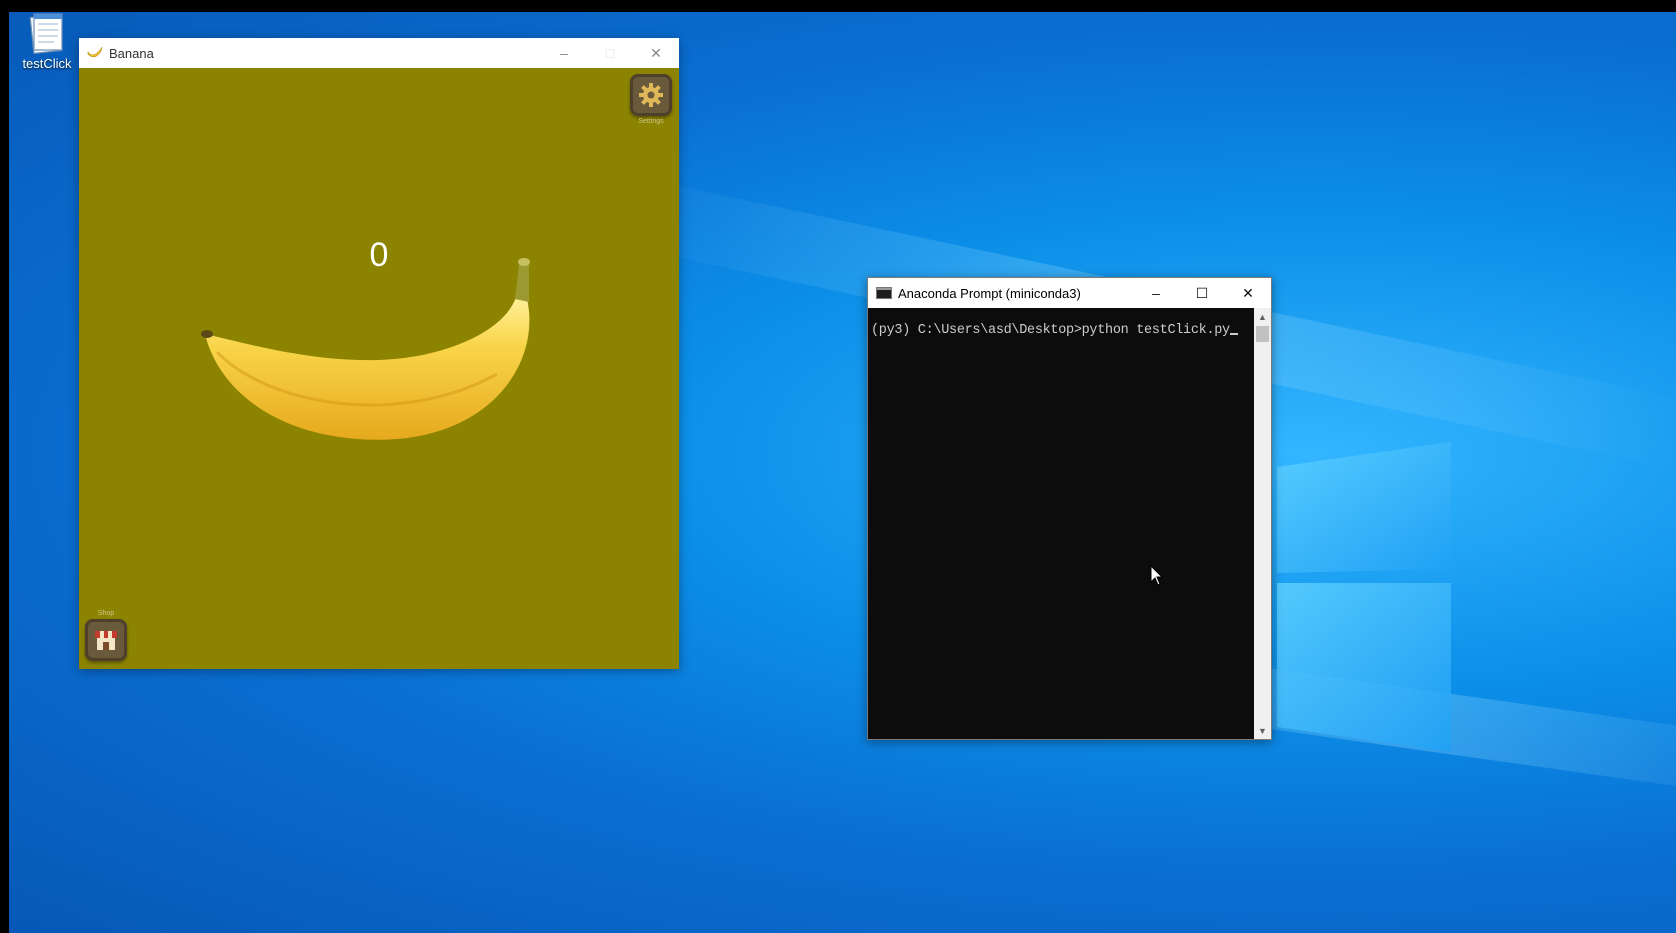  I want to click on desktop-icon-testclick: testClick, so click(47, 40).